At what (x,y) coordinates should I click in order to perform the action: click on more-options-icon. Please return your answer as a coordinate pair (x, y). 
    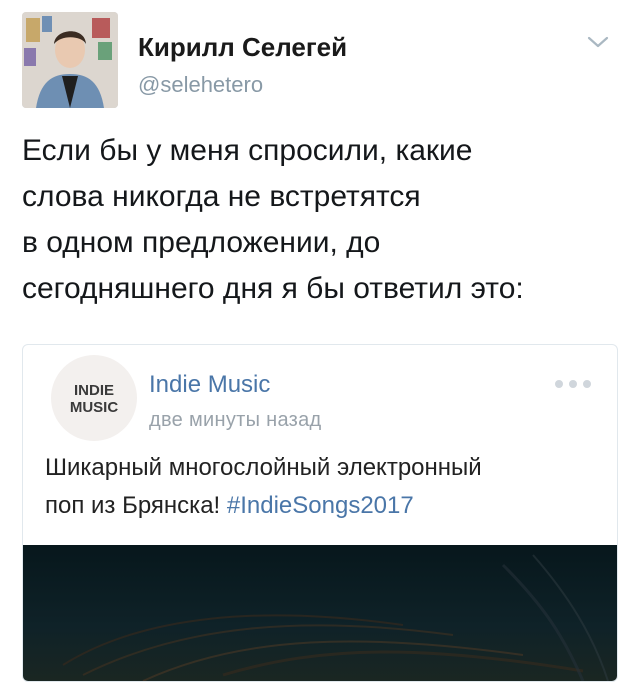
    Looking at the image, I should click on (573, 384).